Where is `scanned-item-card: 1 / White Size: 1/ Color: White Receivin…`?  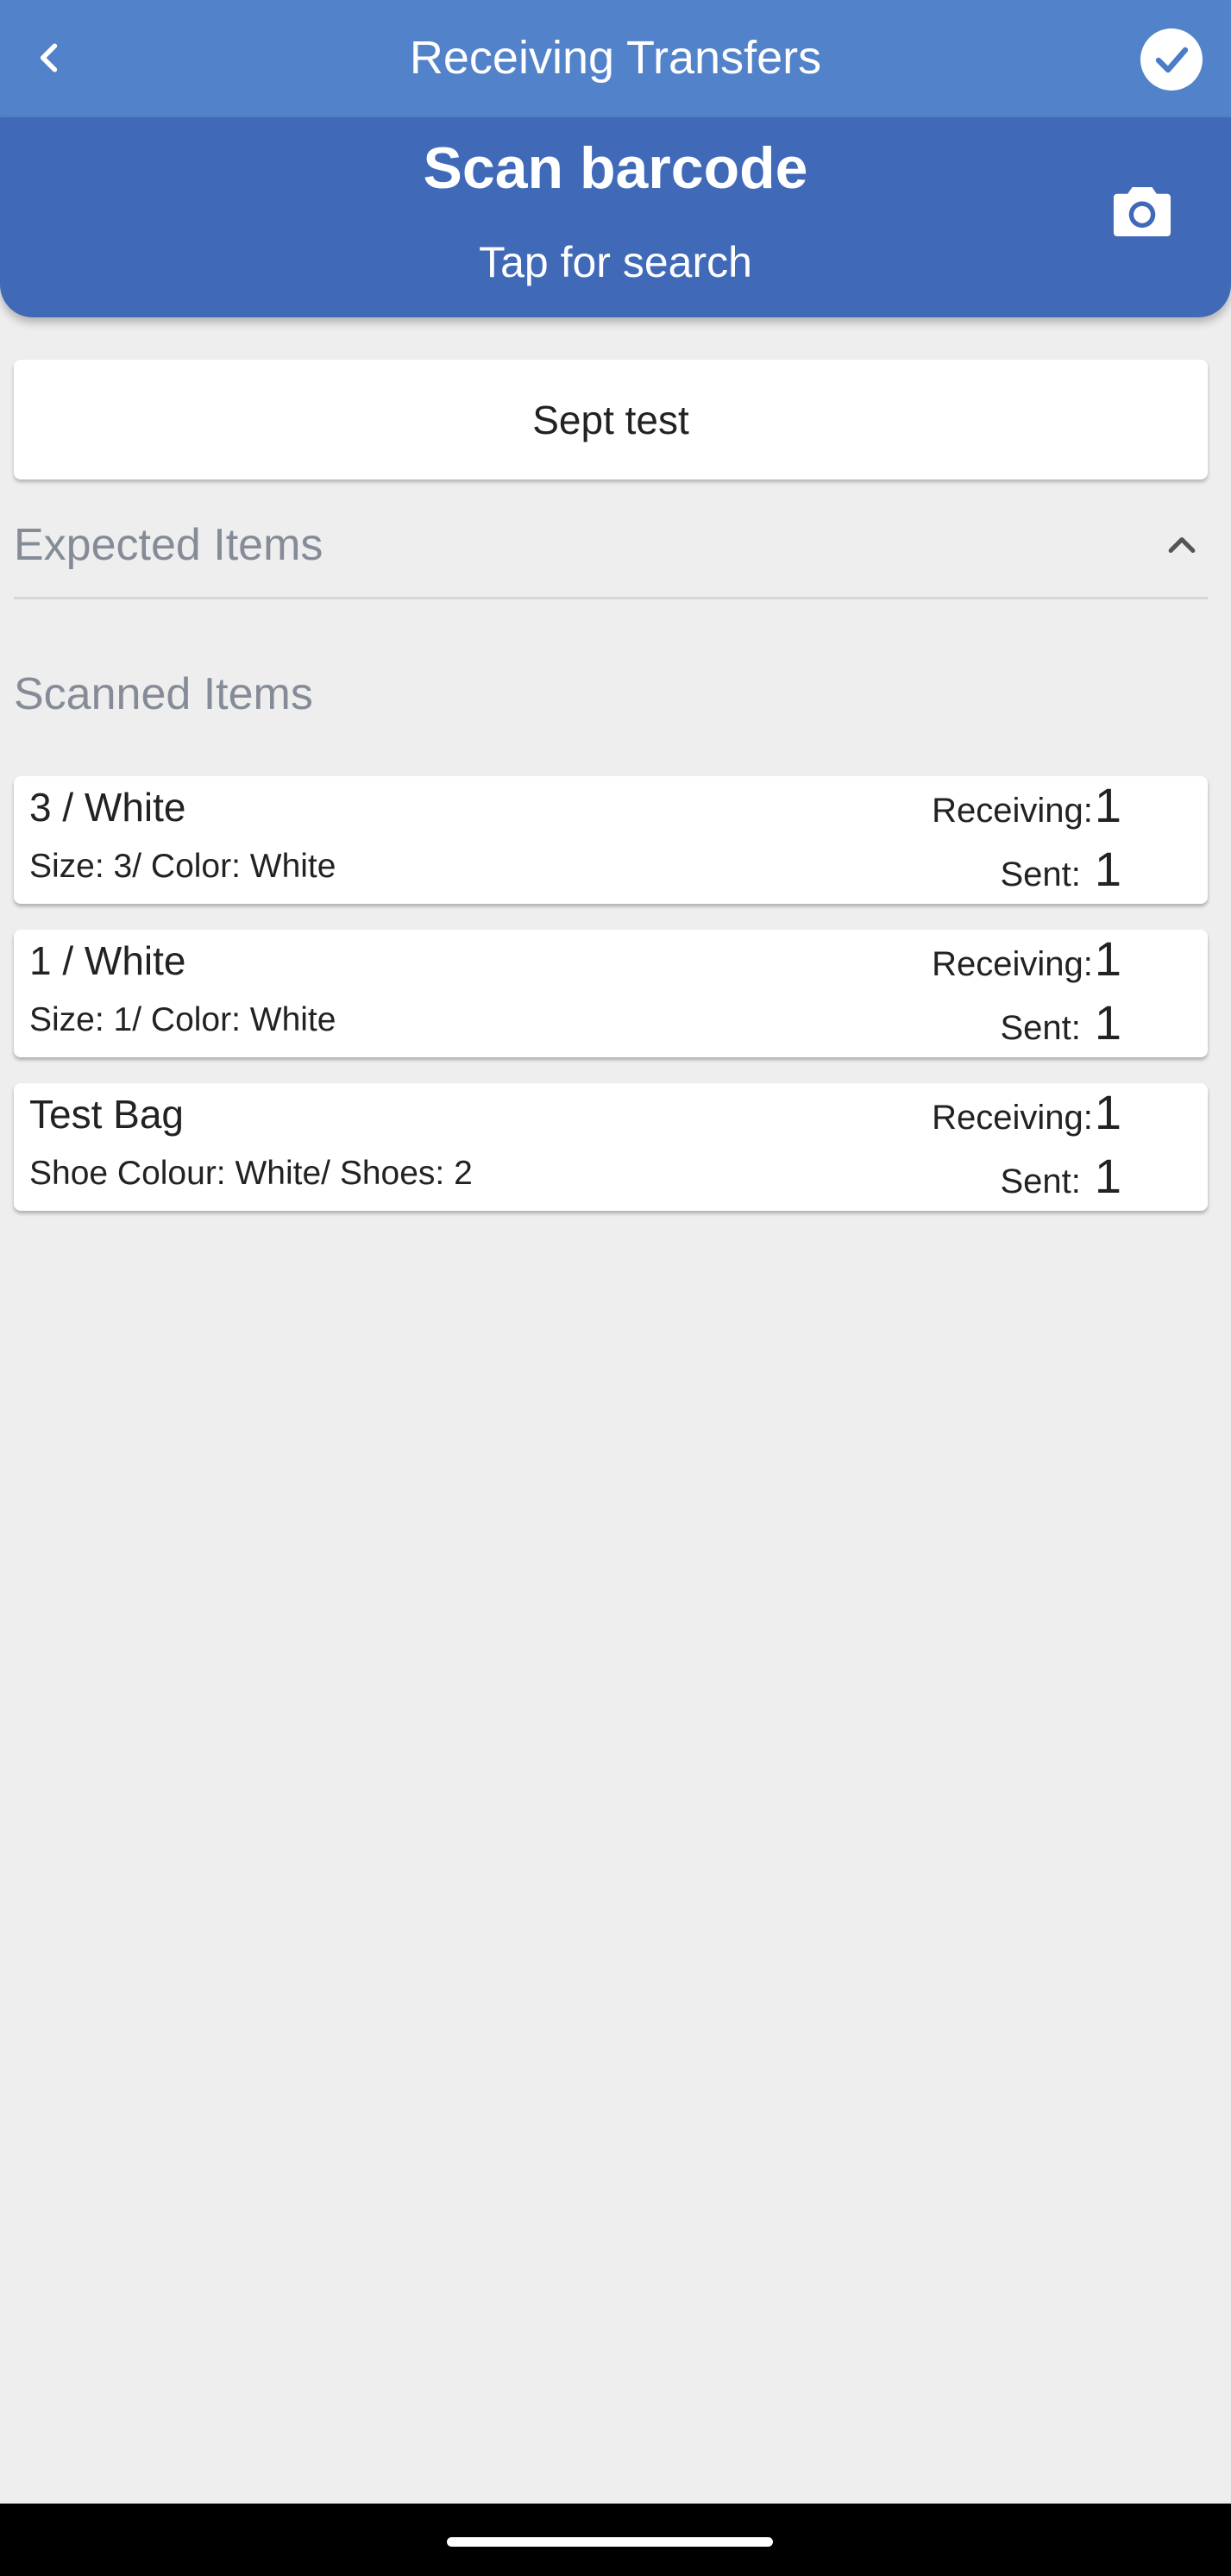 scanned-item-card: 1 / White Size: 1/ Color: White Receivin… is located at coordinates (611, 993).